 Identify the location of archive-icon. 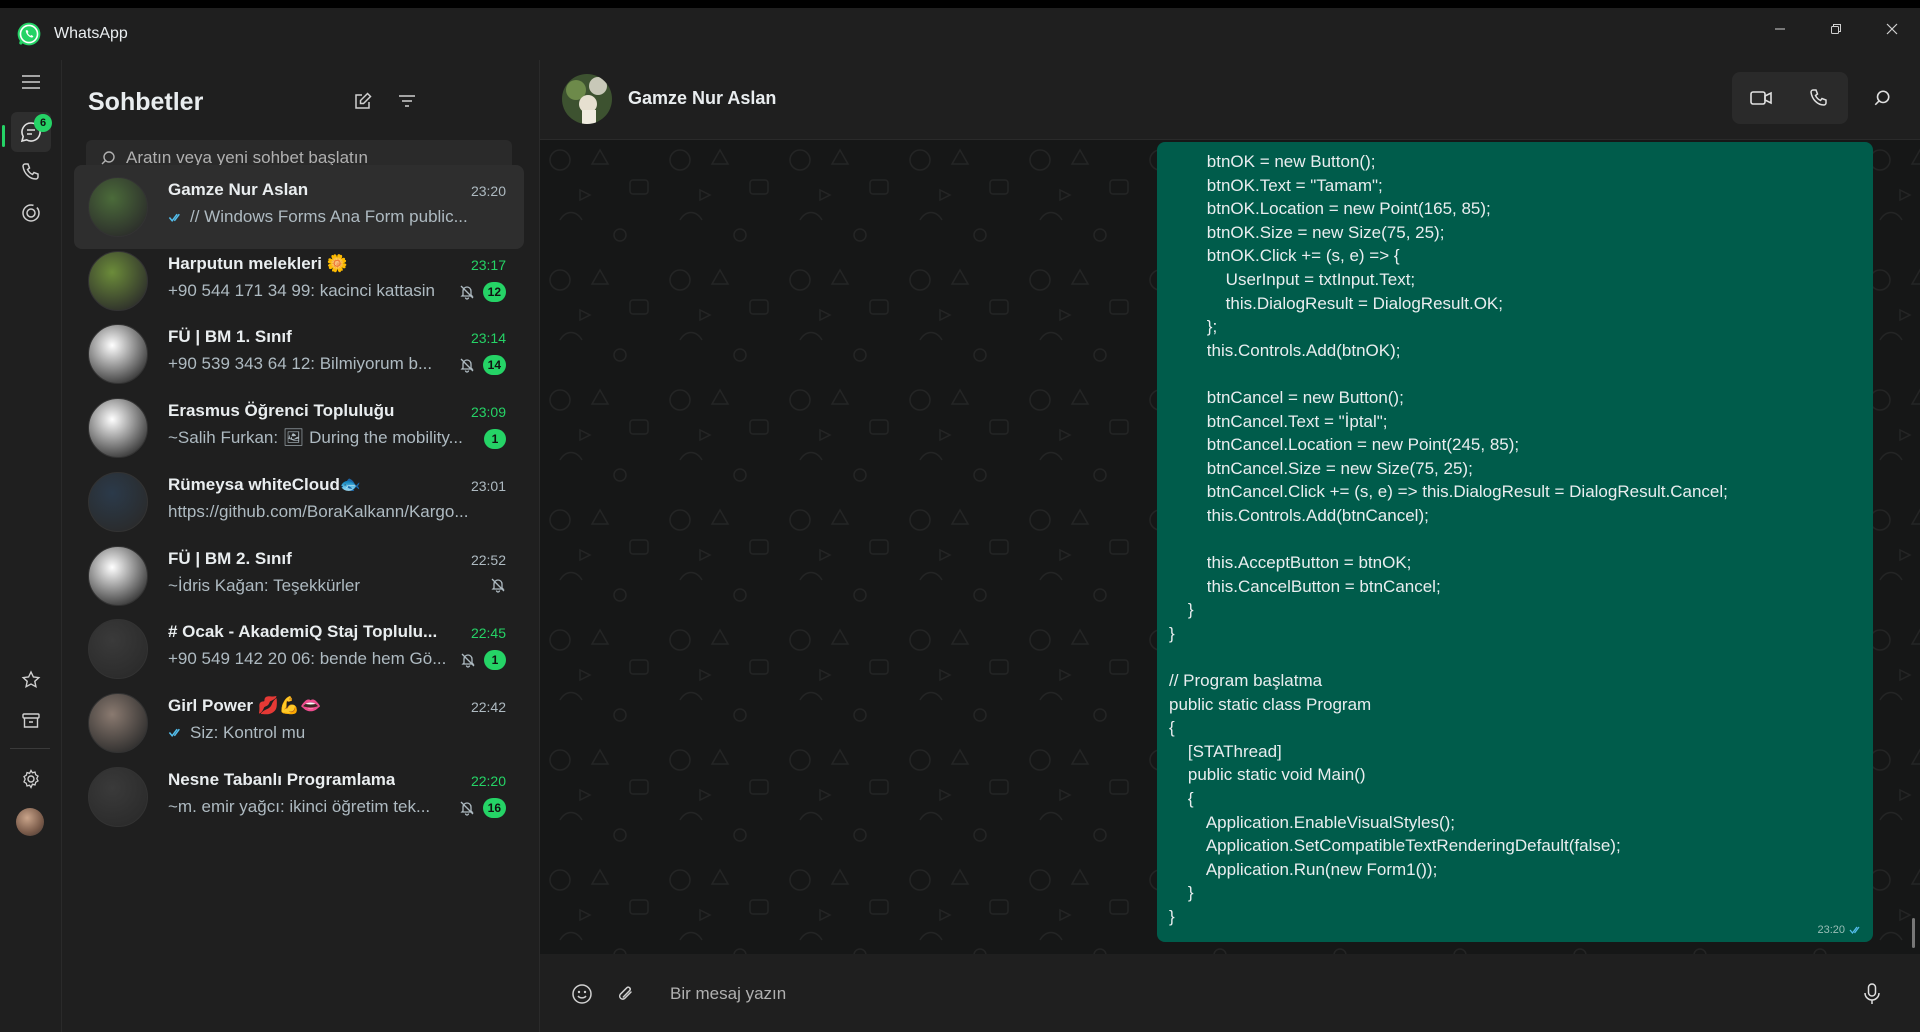
(31, 720).